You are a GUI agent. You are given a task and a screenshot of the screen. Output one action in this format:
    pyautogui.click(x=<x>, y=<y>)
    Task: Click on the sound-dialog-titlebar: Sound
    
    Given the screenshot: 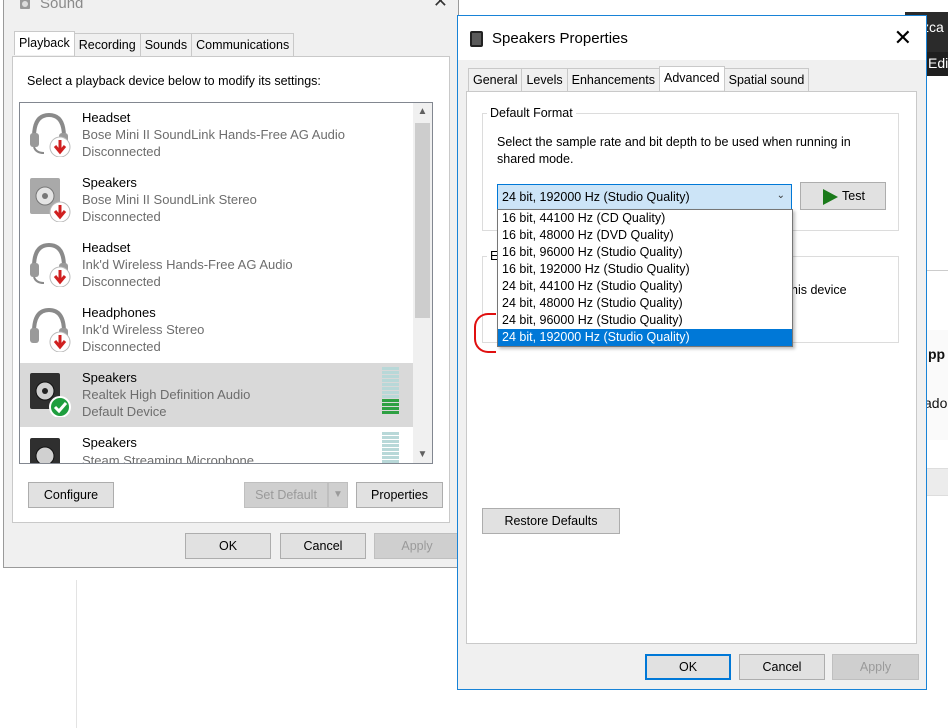 What is the action you would take?
    pyautogui.click(x=50, y=8)
    